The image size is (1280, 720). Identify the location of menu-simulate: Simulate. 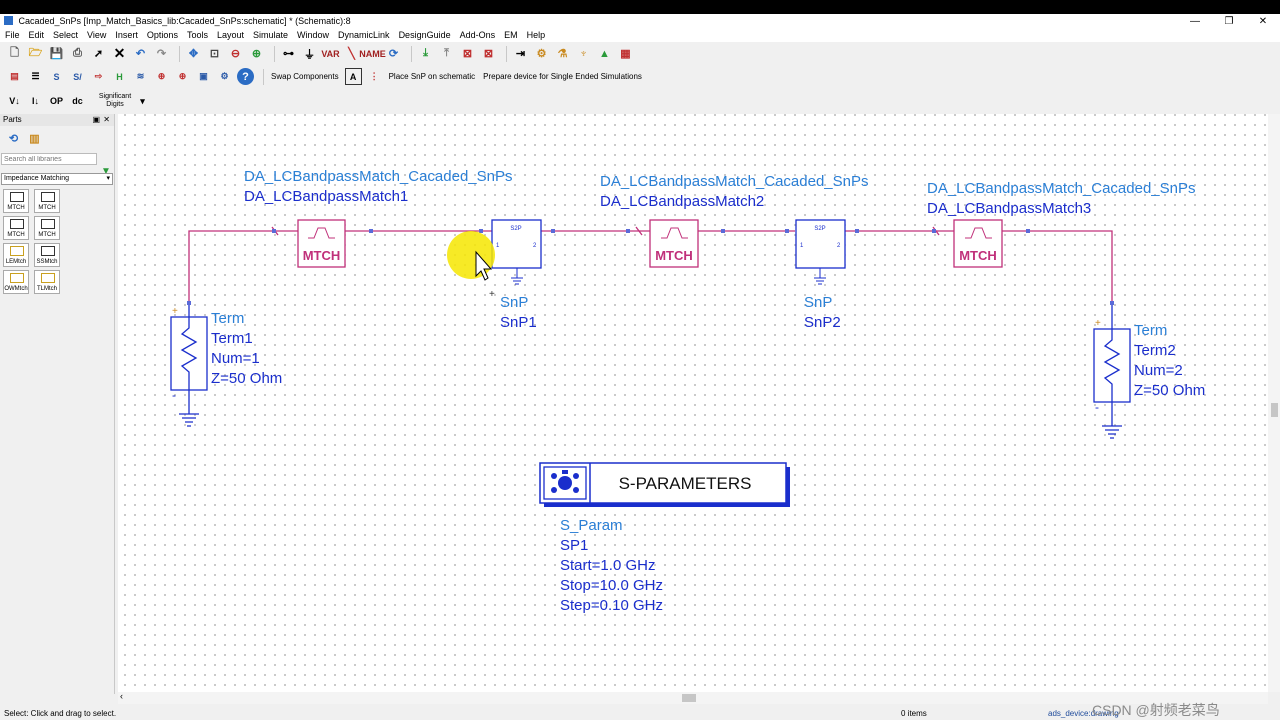
(270, 35).